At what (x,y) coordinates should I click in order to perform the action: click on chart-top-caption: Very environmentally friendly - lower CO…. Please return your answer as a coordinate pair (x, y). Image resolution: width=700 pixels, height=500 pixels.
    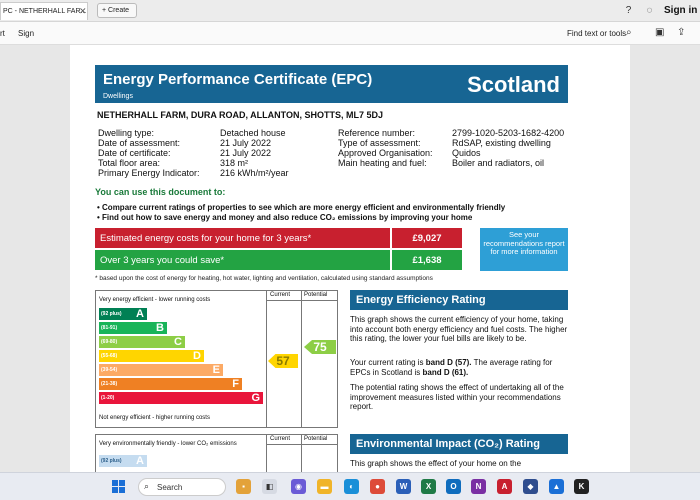
    Looking at the image, I should click on (168, 444).